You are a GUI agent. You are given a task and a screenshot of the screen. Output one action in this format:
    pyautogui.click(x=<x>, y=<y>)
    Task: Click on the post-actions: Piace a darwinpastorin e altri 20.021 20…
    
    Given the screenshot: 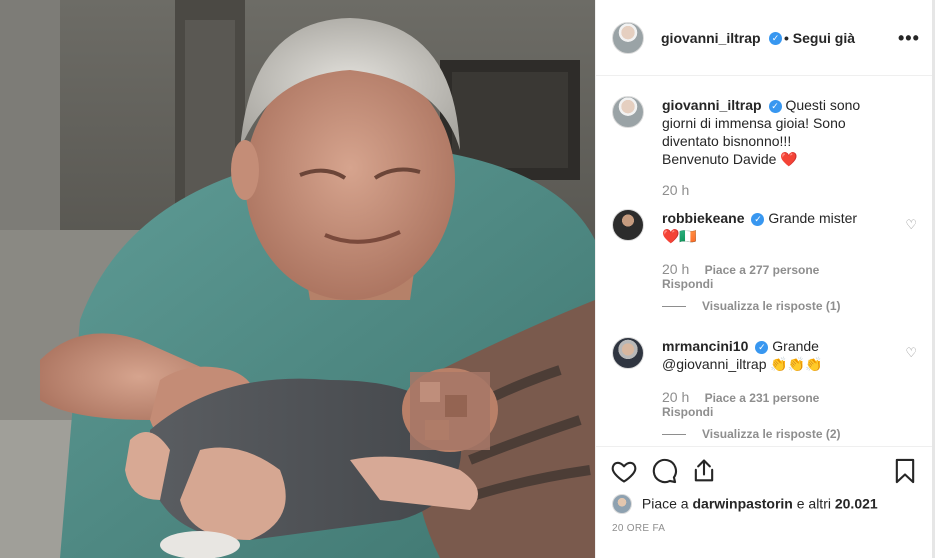 What is the action you would take?
    pyautogui.click(x=764, y=502)
    